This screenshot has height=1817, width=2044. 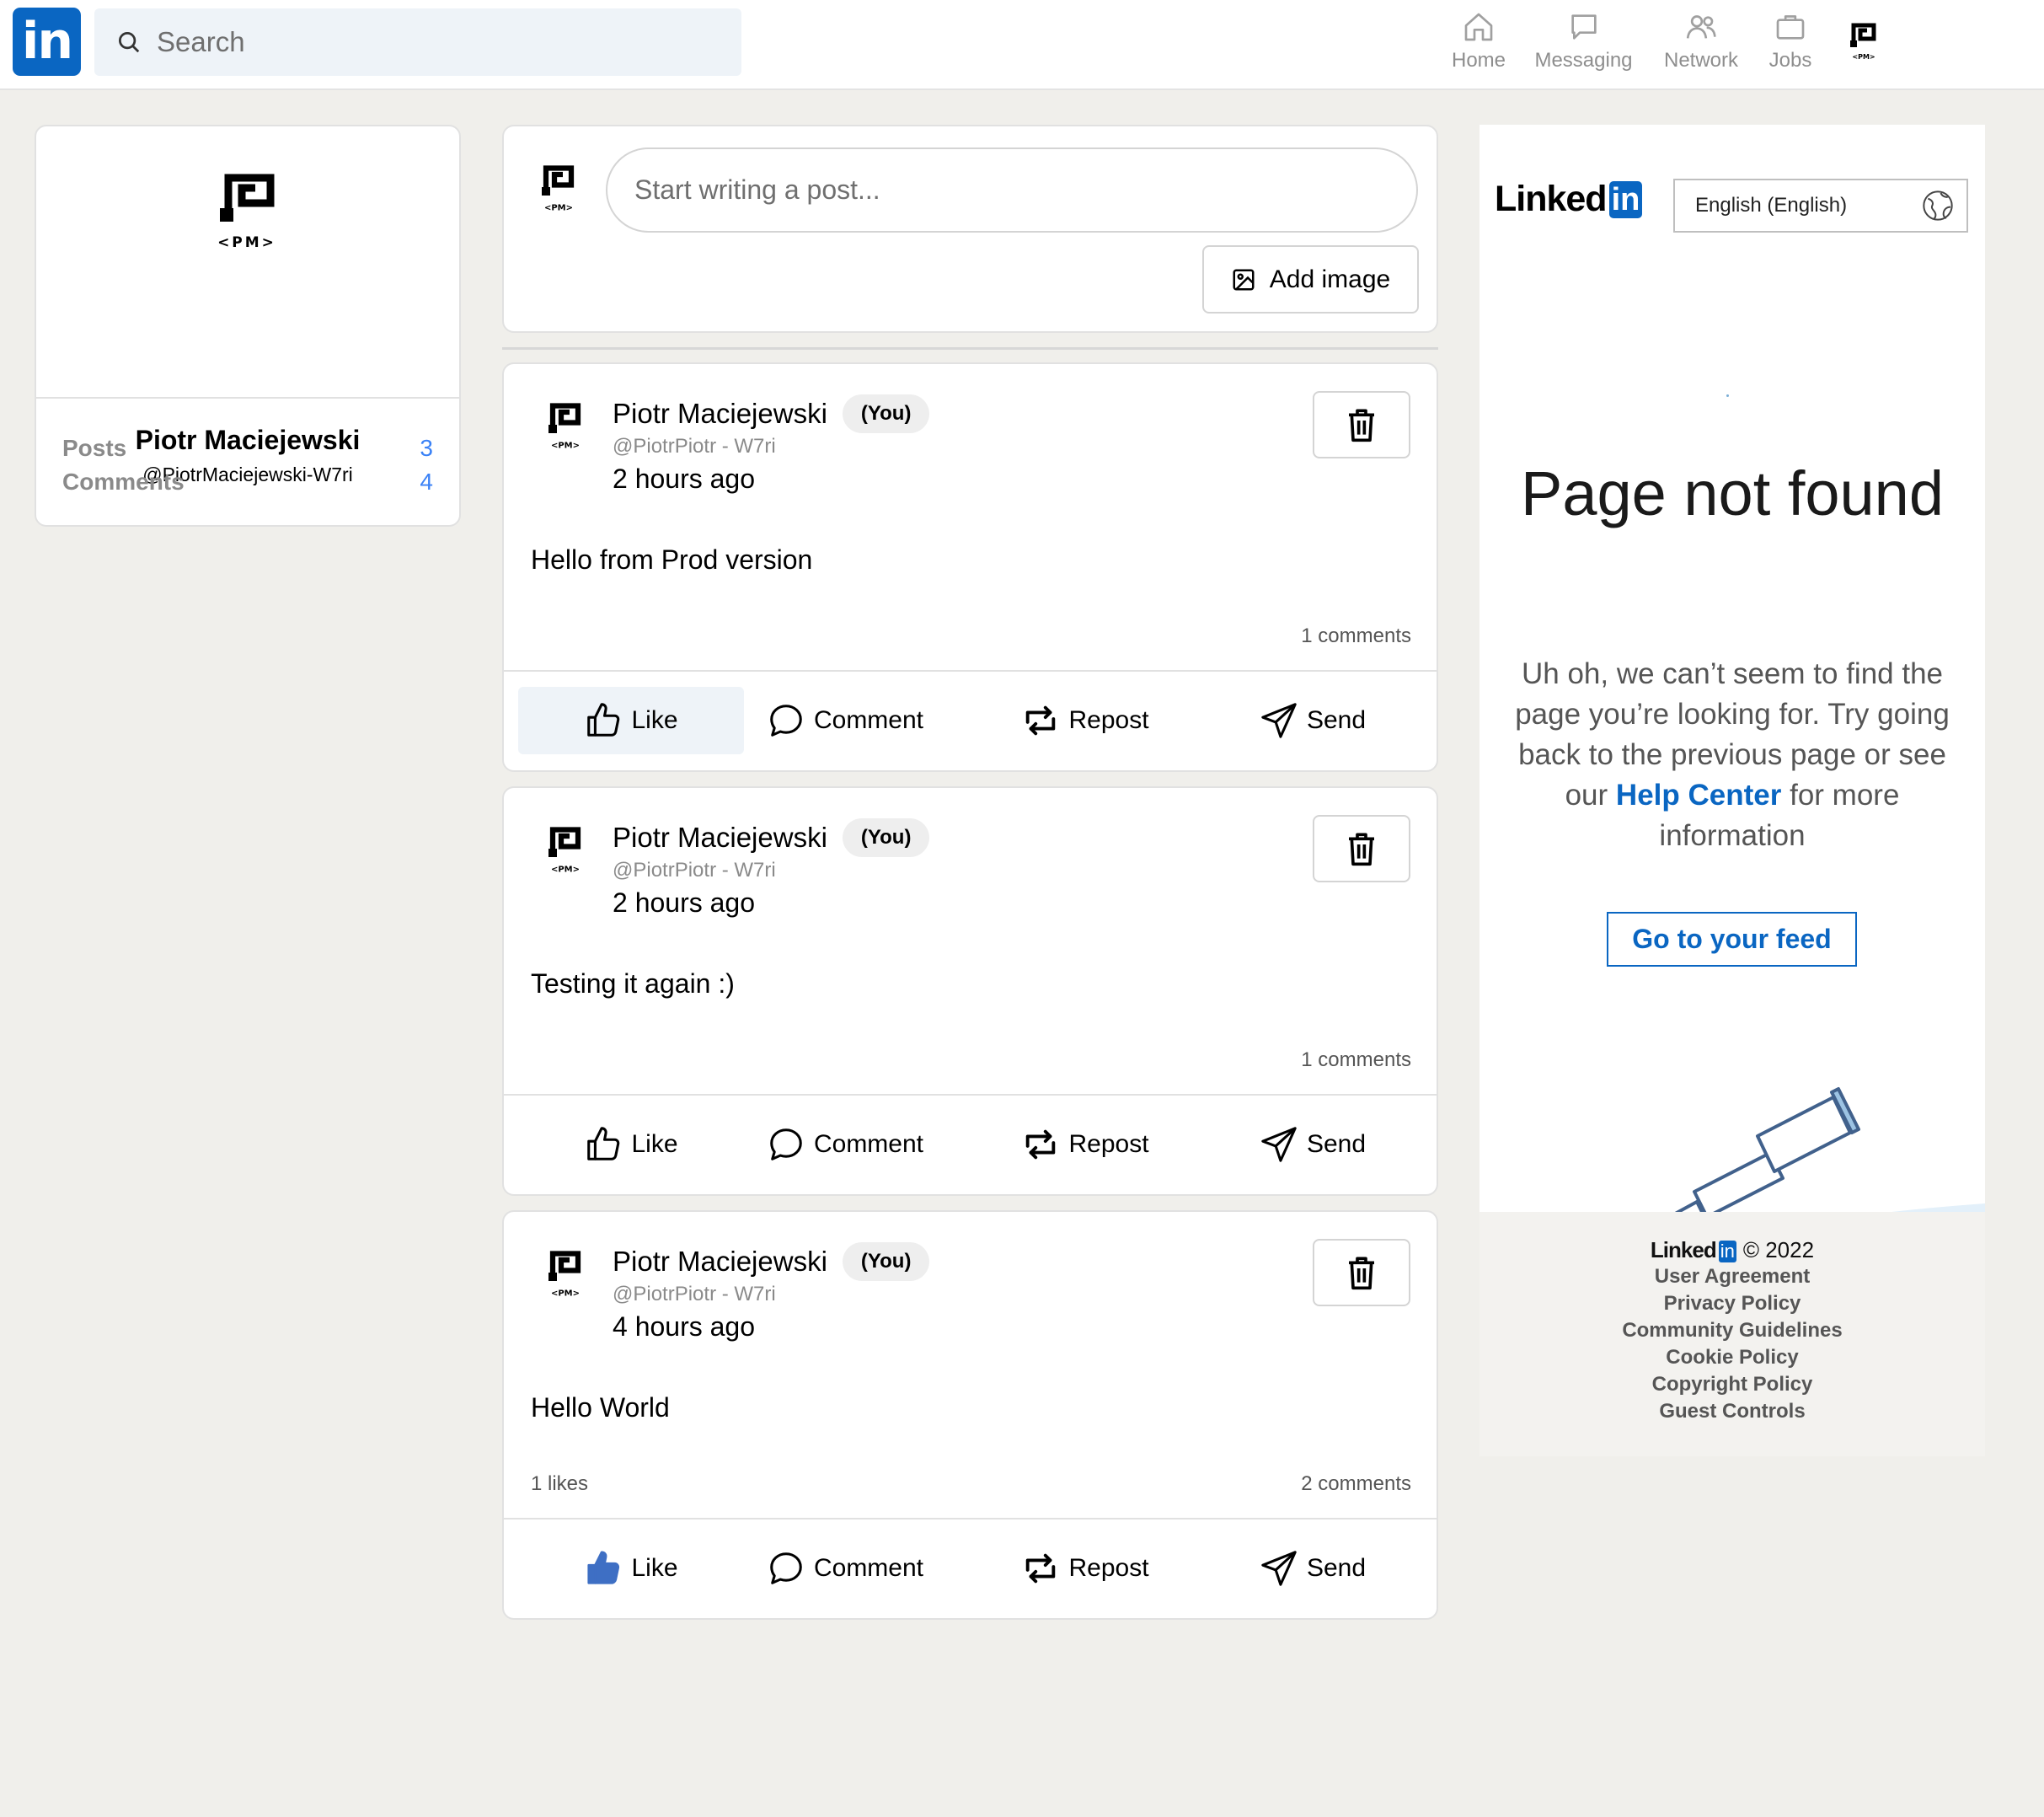 What do you see at coordinates (1732, 1384) in the screenshot?
I see `footer-link-copyright-policy: Copyright Policy` at bounding box center [1732, 1384].